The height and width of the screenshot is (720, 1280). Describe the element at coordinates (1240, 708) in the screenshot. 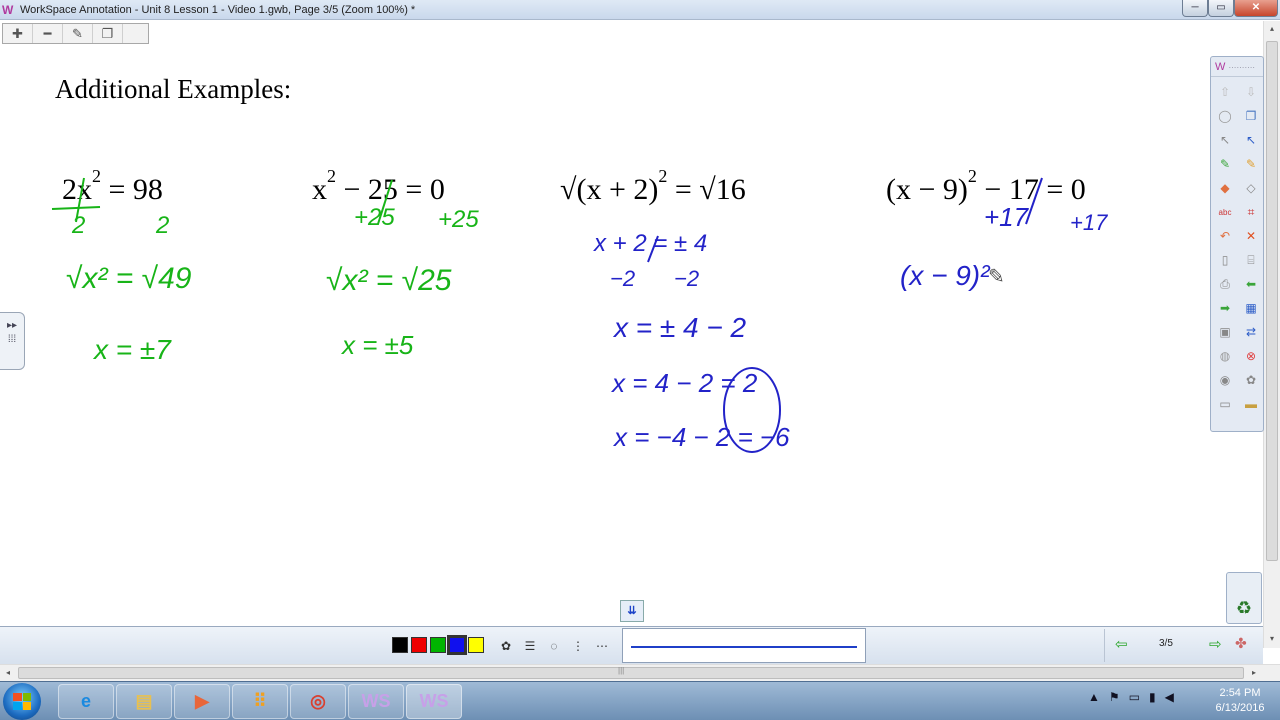

I see `clock-date: 6/13/2016` at that location.